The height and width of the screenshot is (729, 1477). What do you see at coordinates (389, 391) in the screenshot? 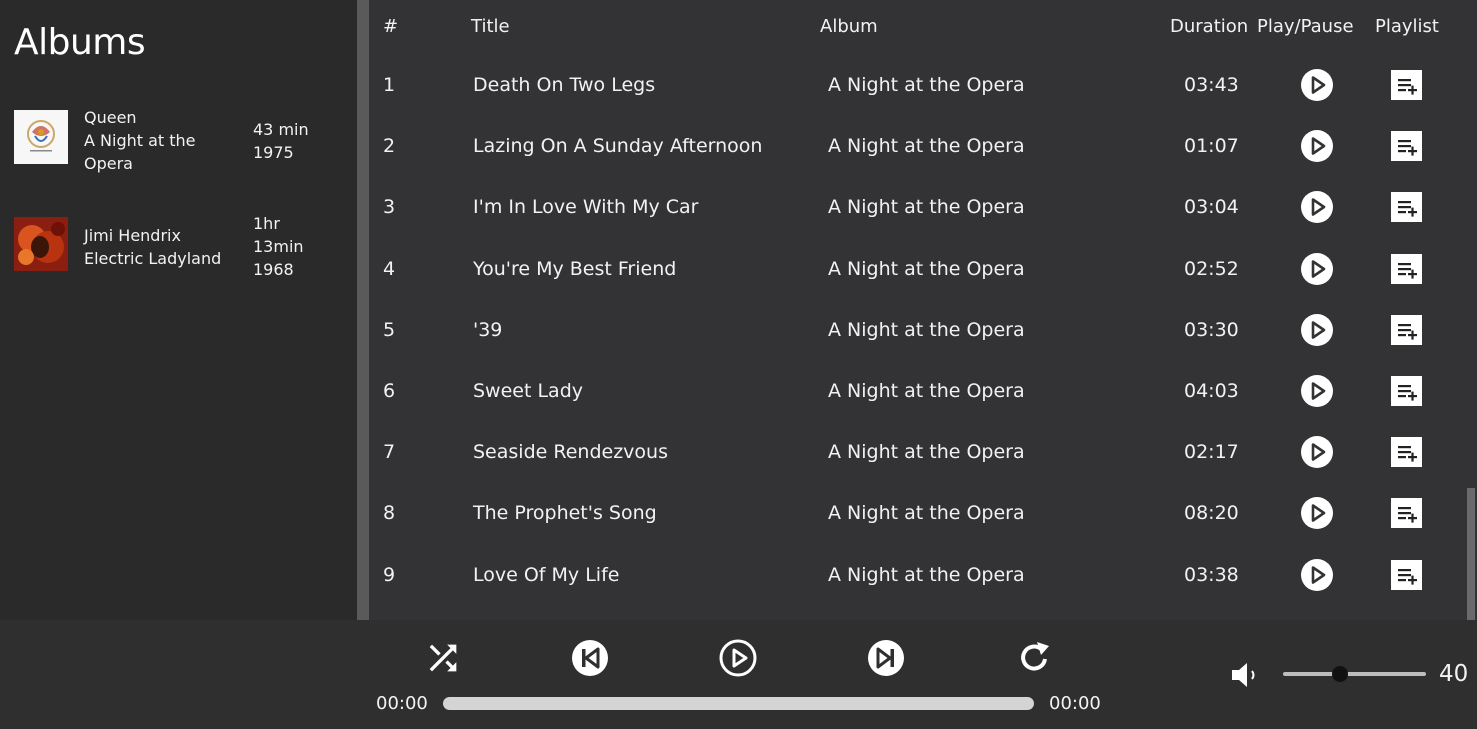
I see `track-number: 6` at bounding box center [389, 391].